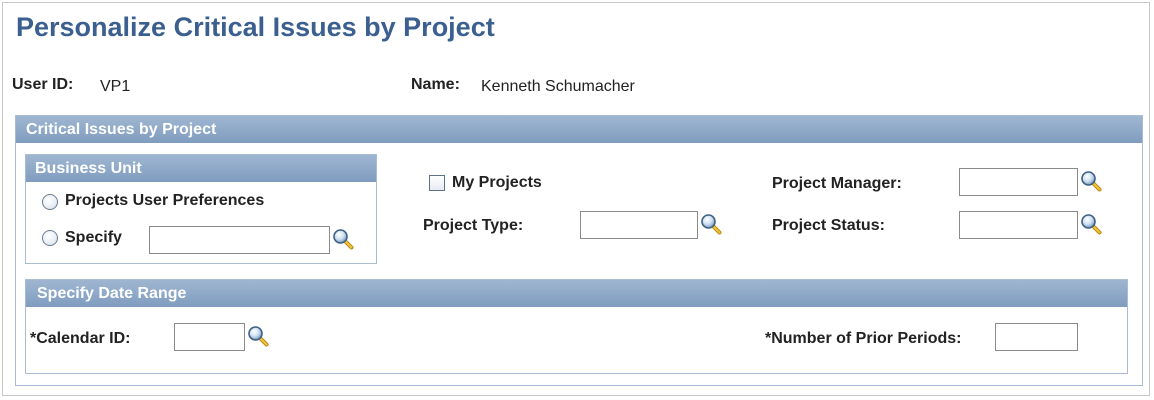 Image resolution: width=1154 pixels, height=400 pixels. What do you see at coordinates (80, 338) in the screenshot?
I see `calendar-id-label: *Calendar ID:` at bounding box center [80, 338].